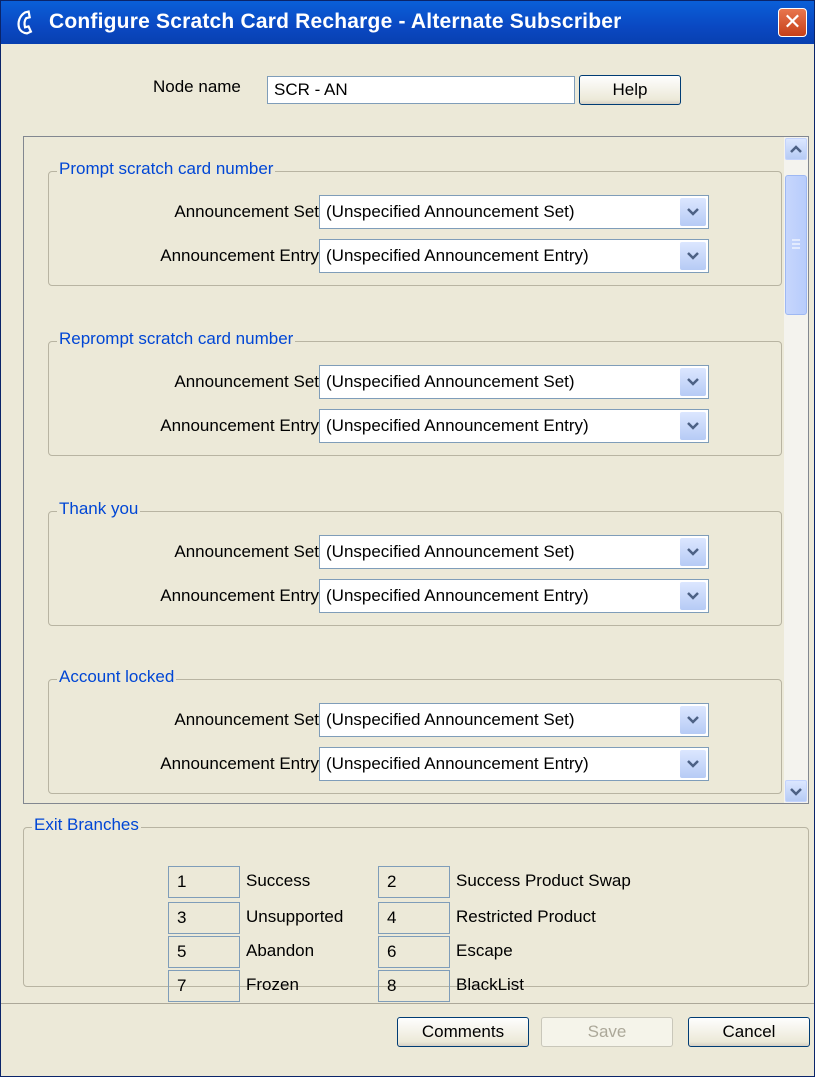  What do you see at coordinates (607, 1032) in the screenshot?
I see `save-button: Save` at bounding box center [607, 1032].